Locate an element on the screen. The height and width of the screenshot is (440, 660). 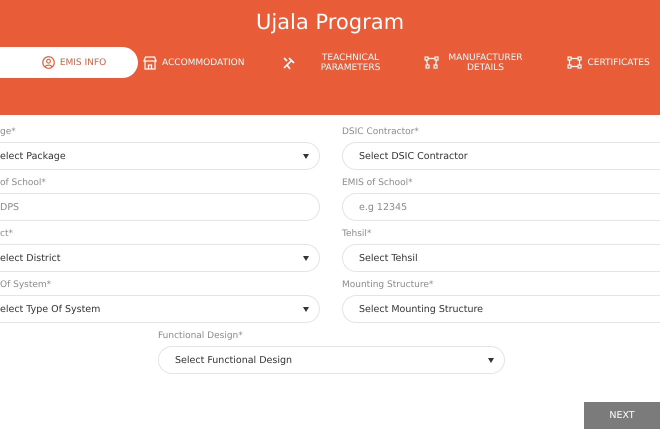
select-field: elect District is located at coordinates (160, 258).